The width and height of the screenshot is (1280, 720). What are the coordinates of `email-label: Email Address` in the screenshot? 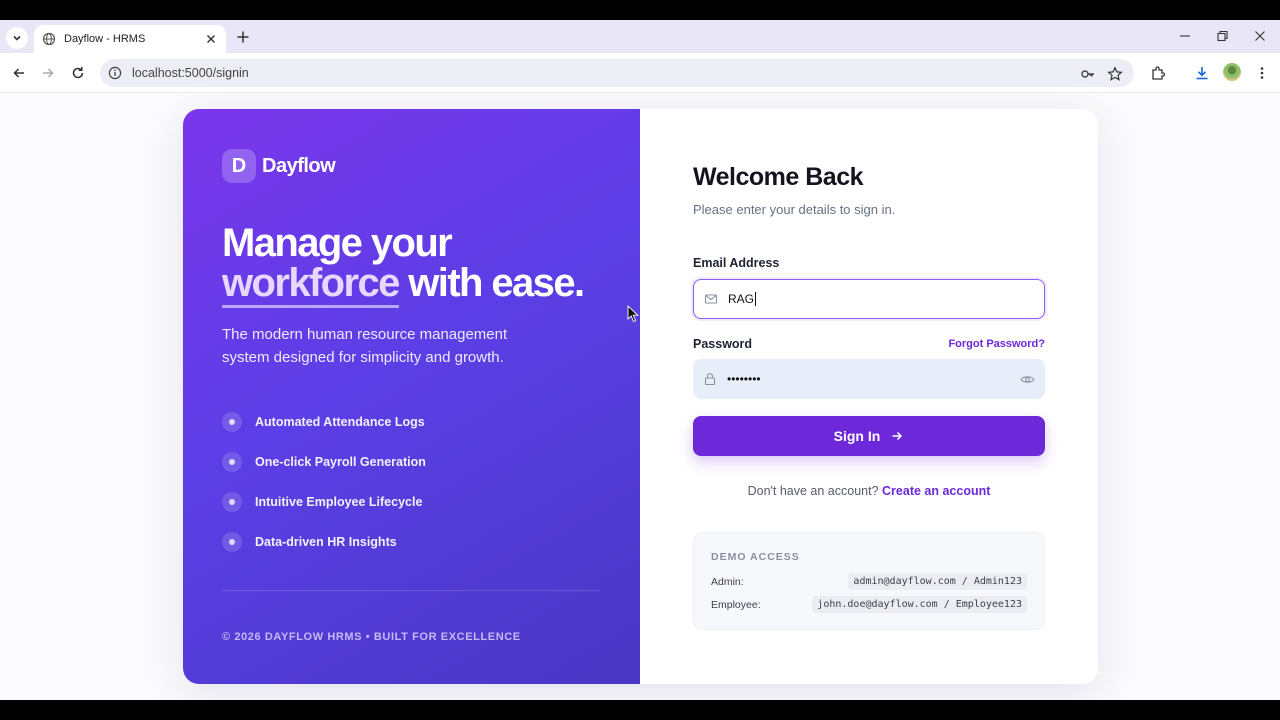 It's located at (736, 263).